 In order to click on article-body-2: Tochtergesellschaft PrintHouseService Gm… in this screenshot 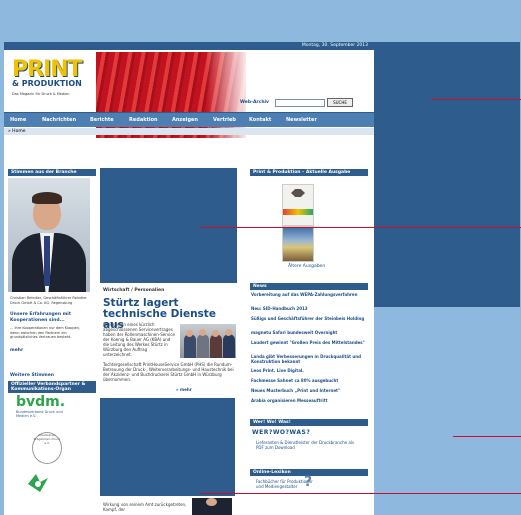, I will do `click(168, 372)`.